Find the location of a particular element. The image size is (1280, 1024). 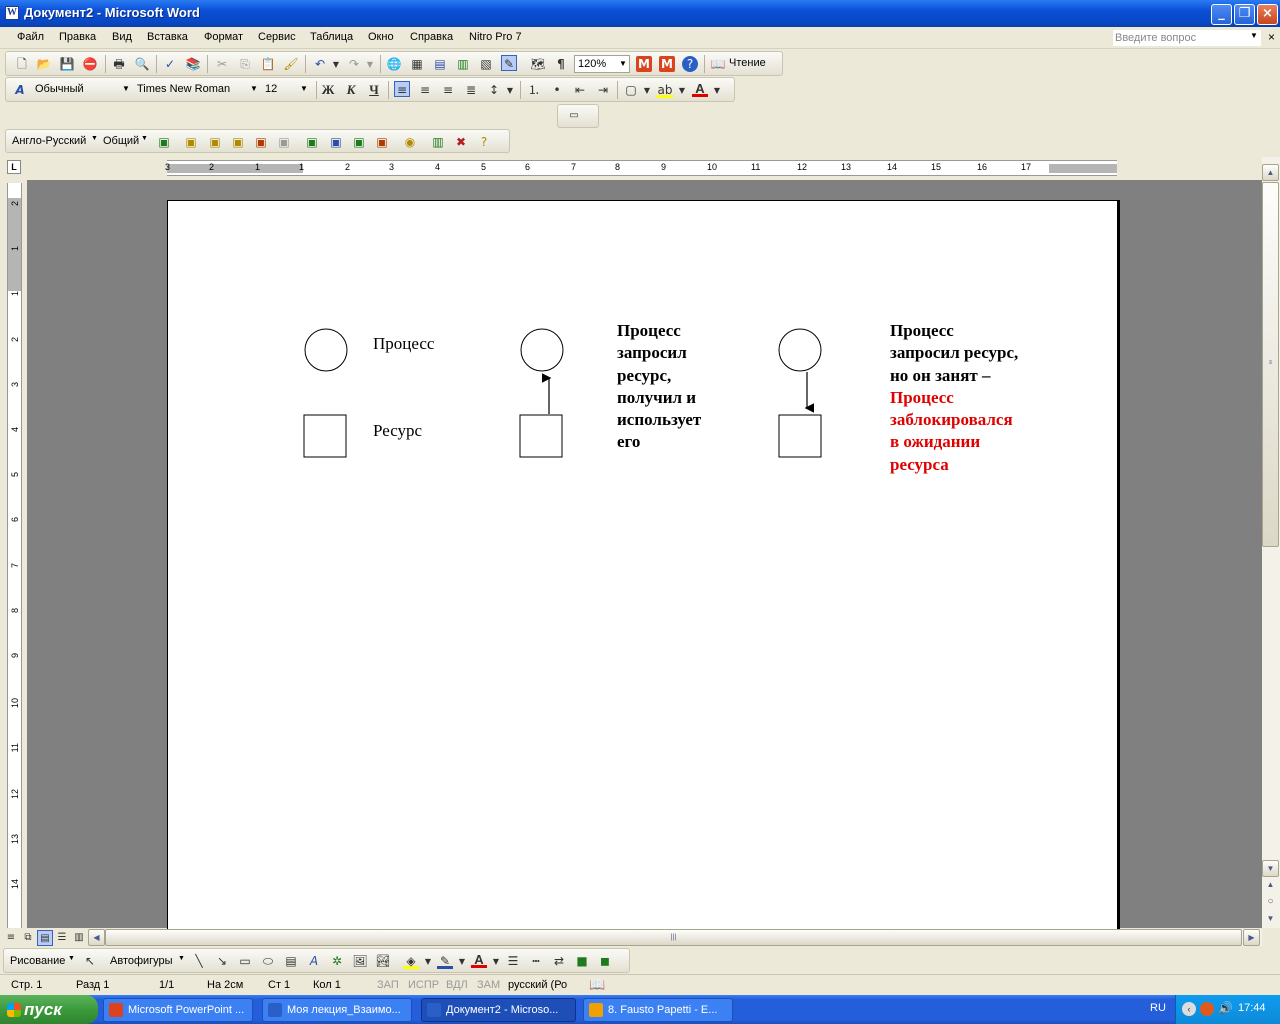

horizontal-scroll-thumb: ||| is located at coordinates (673, 937).